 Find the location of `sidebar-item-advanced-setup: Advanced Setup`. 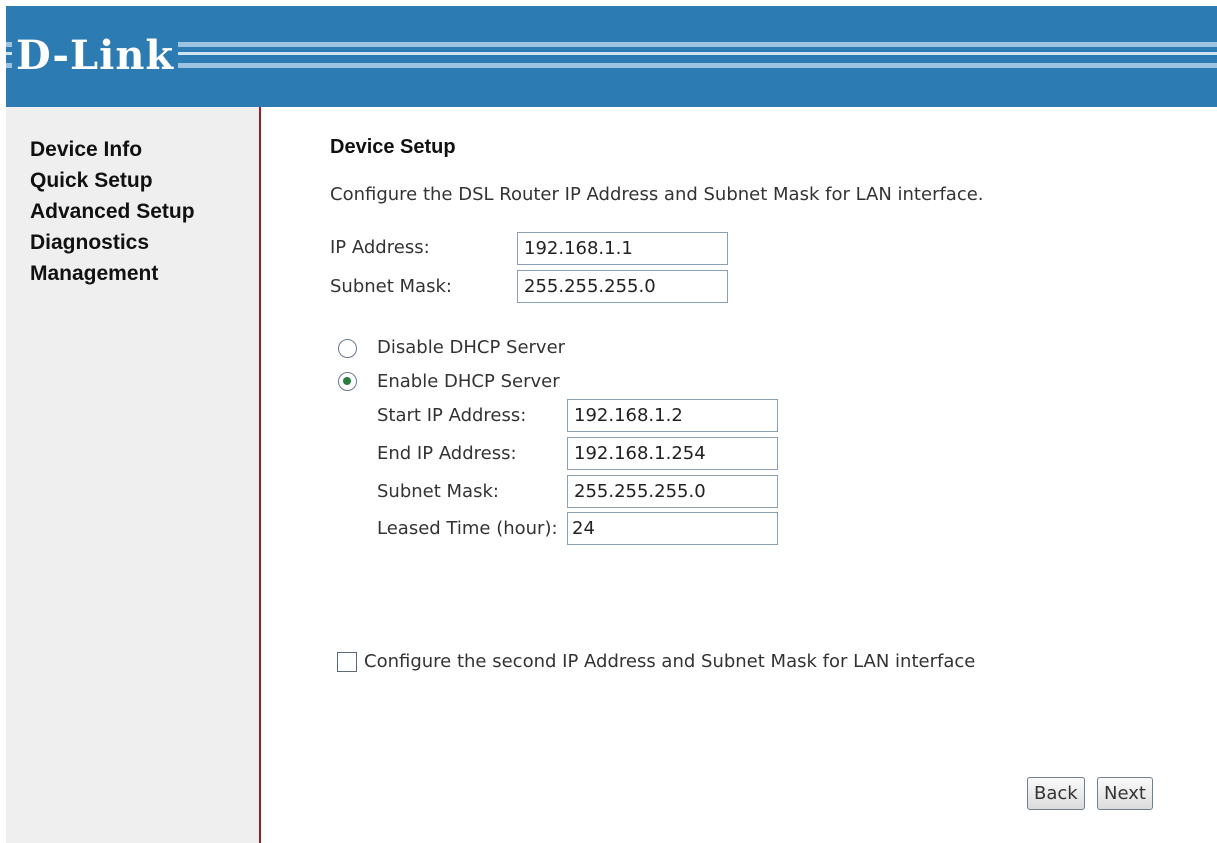

sidebar-item-advanced-setup: Advanced Setup is located at coordinates (112, 211).